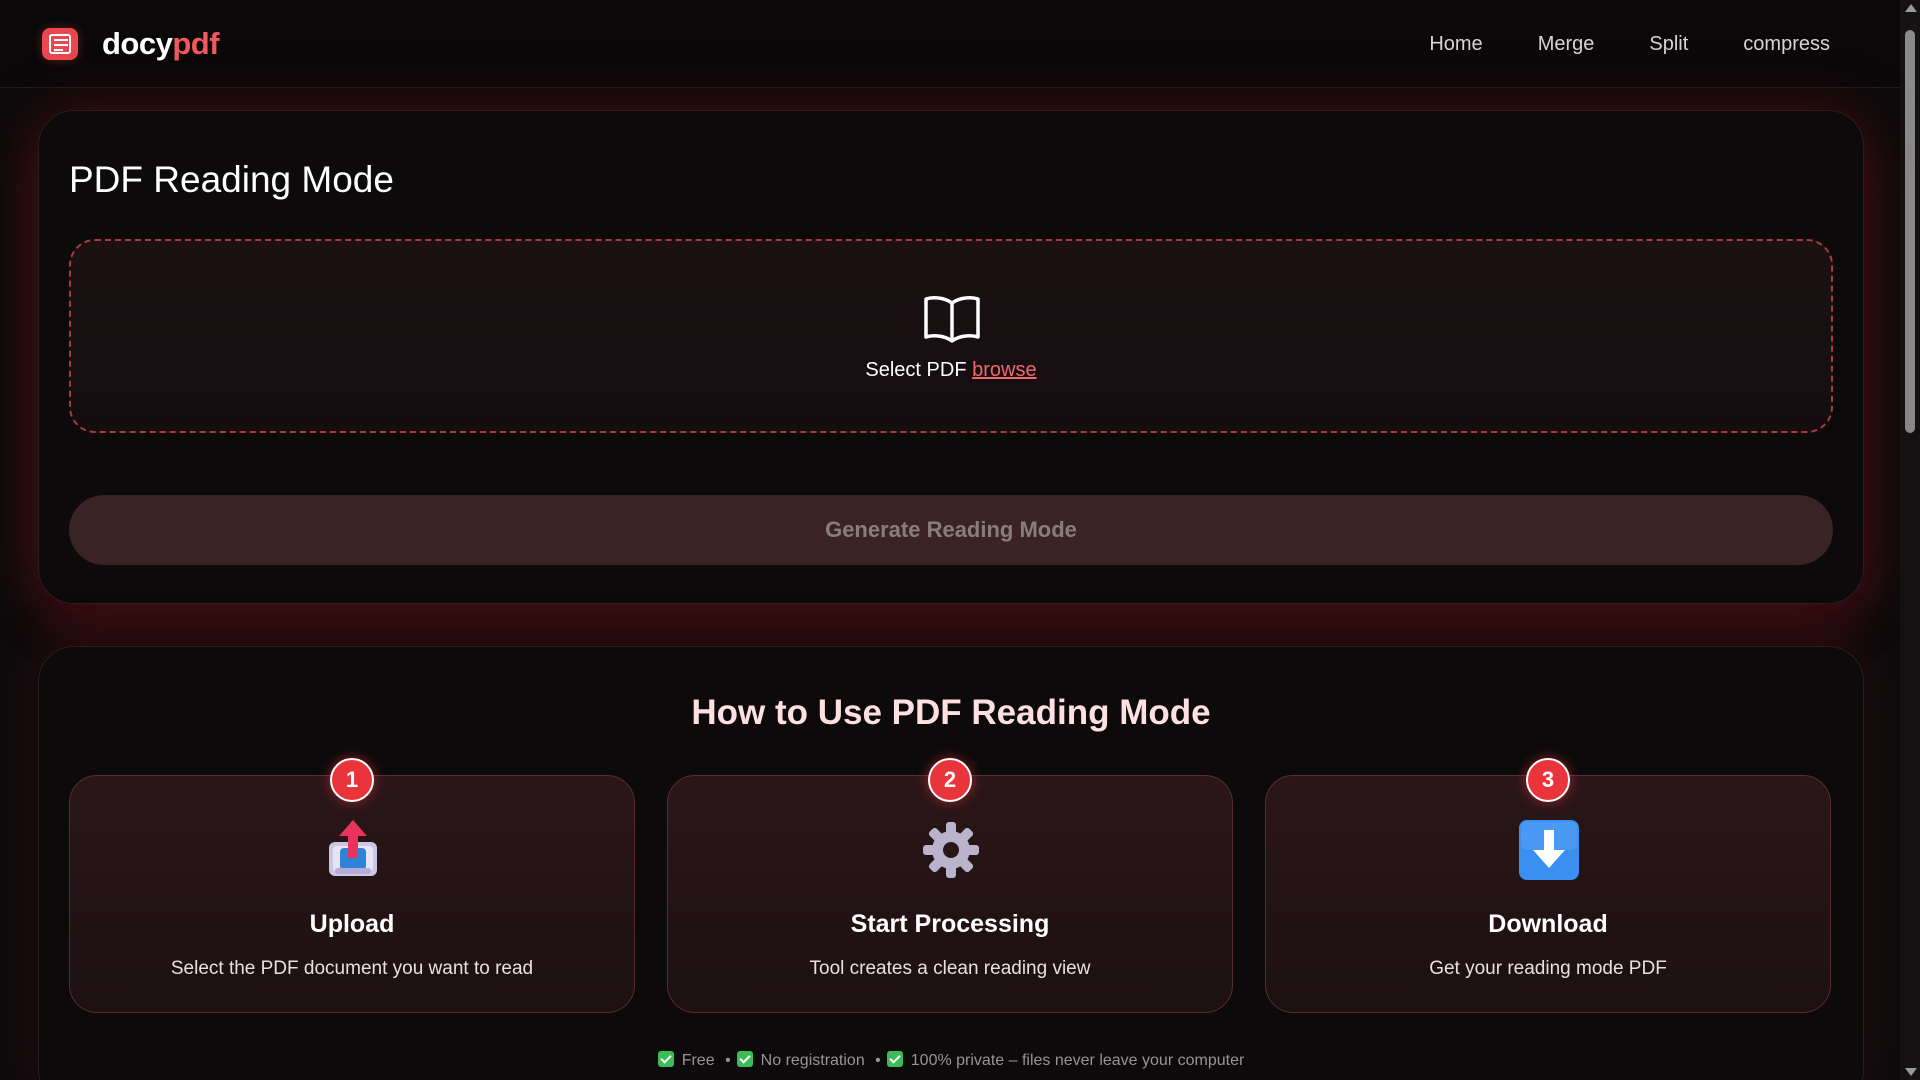 This screenshot has width=1920, height=1080. I want to click on brand-name-part1: docy, so click(137, 43).